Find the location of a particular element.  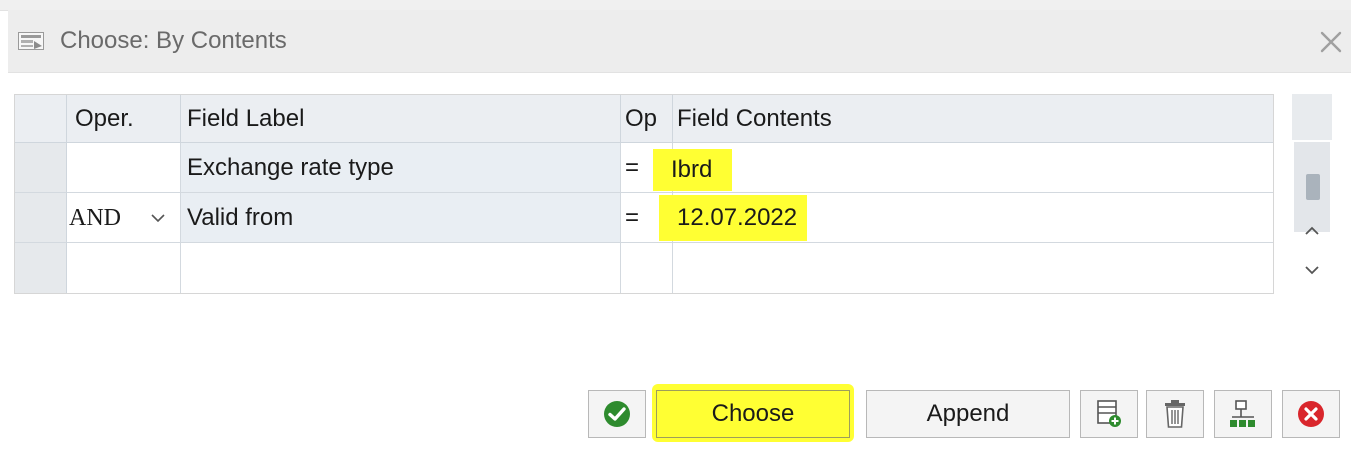

header-op: Op is located at coordinates (647, 119).